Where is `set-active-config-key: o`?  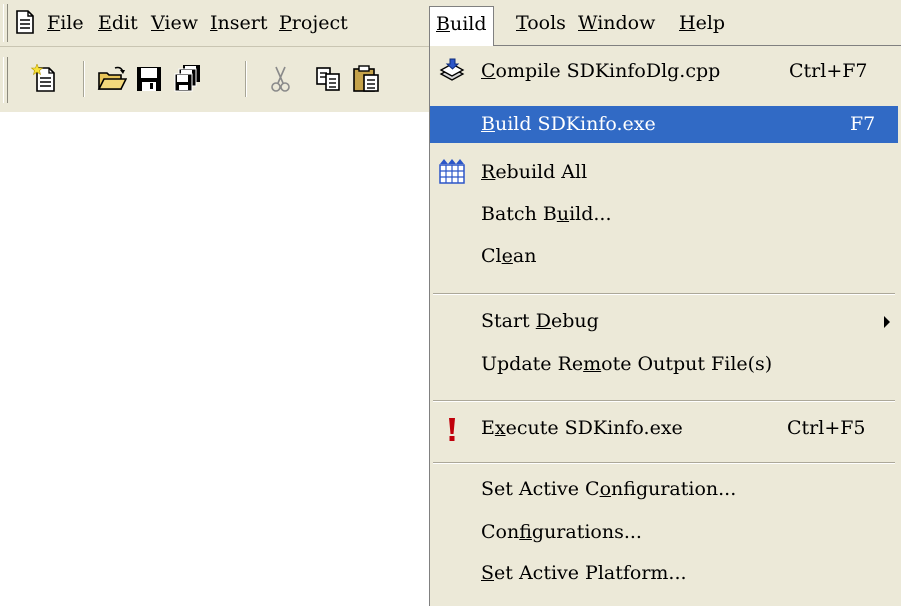
set-active-config-key: o is located at coordinates (605, 489).